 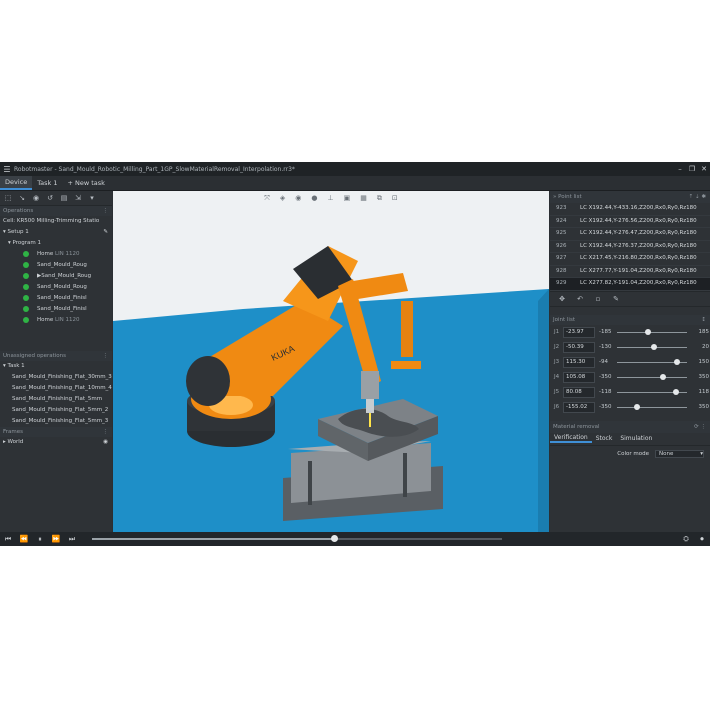 What do you see at coordinates (579, 347) in the screenshot?
I see `joint-value-field: -50.39` at bounding box center [579, 347].